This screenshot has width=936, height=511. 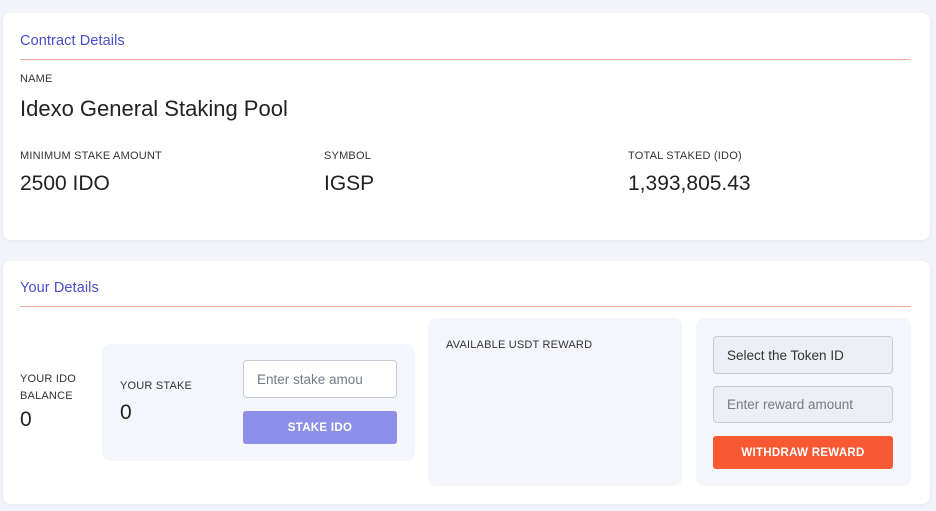 I want to click on stake-ido-button: STAKE IDO, so click(x=320, y=427).